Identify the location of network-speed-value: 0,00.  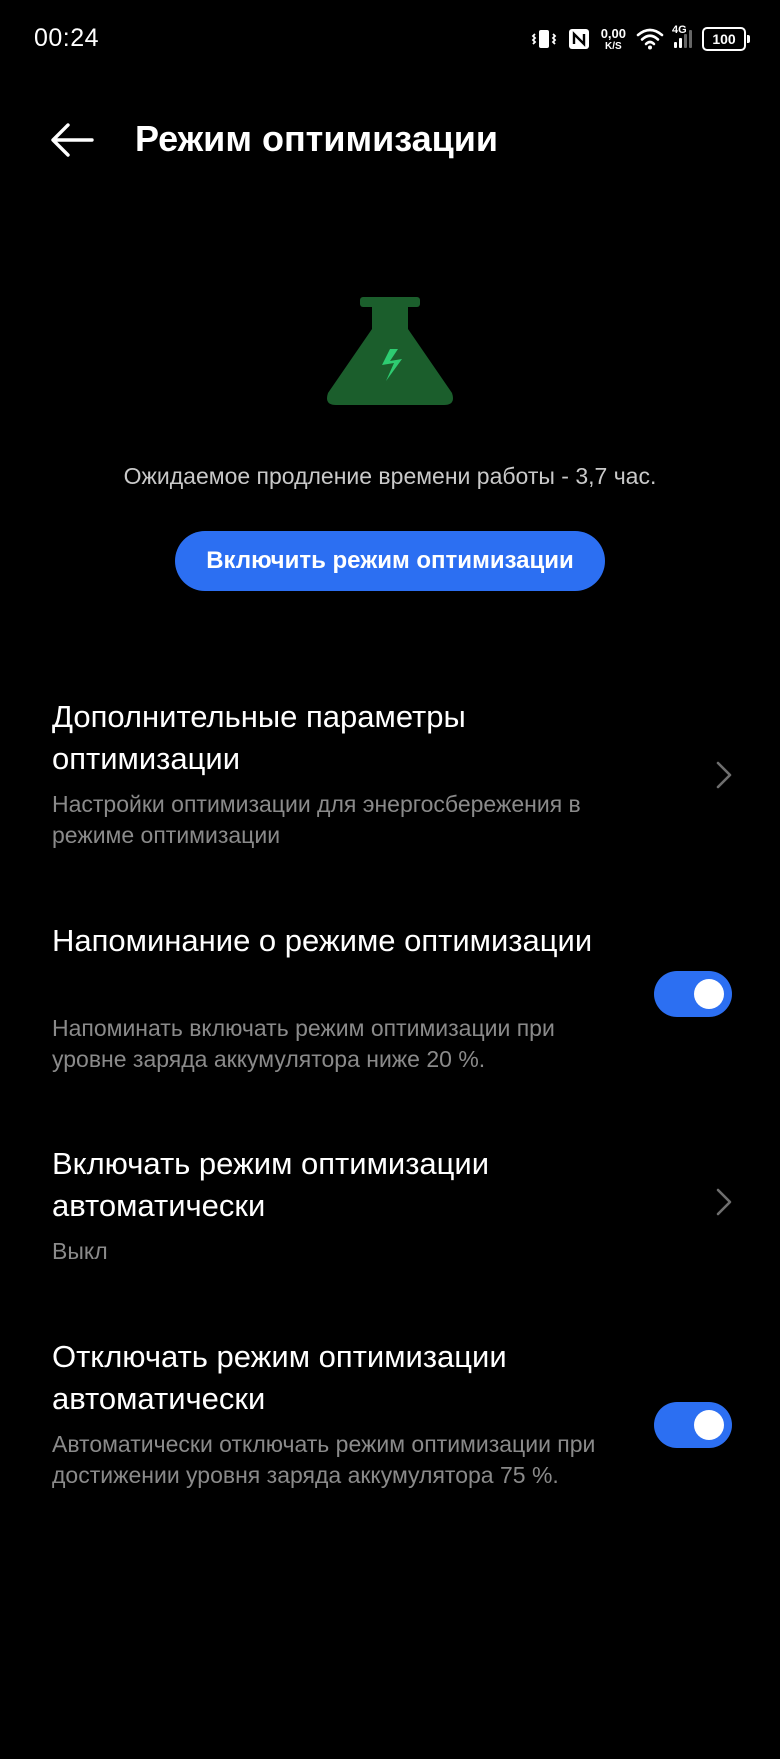
(613, 33).